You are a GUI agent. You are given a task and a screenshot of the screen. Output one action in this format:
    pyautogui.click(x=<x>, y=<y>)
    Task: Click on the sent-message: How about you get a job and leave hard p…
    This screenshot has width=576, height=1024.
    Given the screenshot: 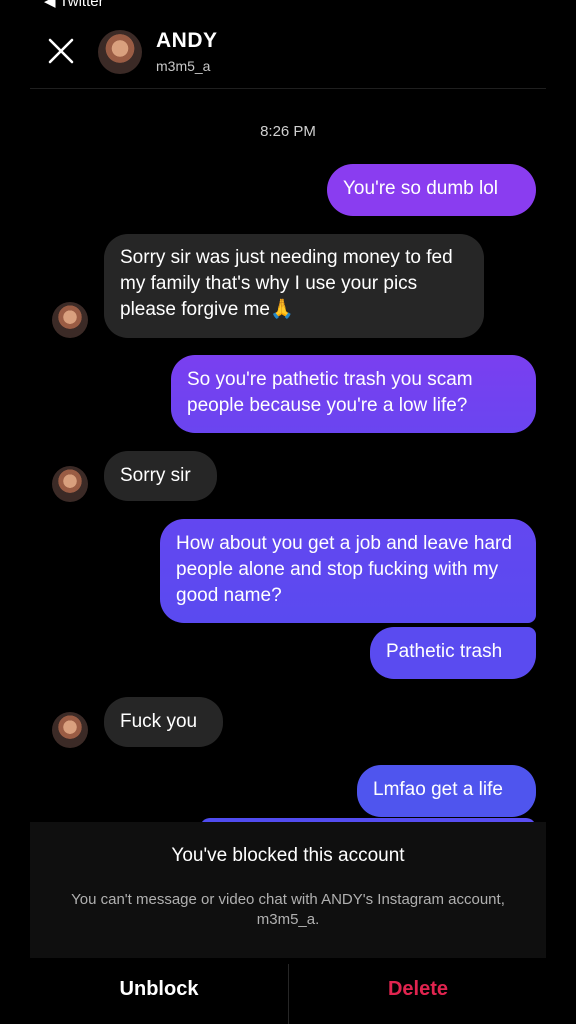 What is the action you would take?
    pyautogui.click(x=348, y=571)
    